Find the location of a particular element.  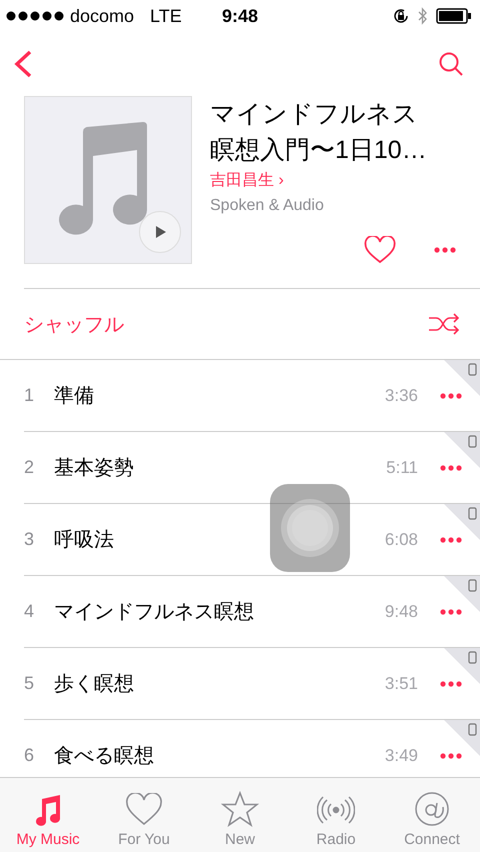

track-title: マインドフルネス瞑想 is located at coordinates (219, 611).